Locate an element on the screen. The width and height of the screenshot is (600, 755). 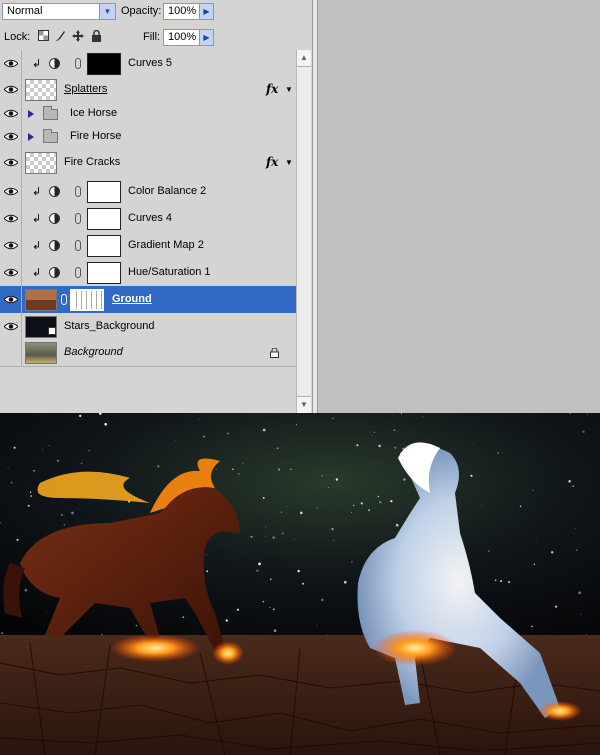
layer-row: ↲ Curves 5 is located at coordinates (148, 64).